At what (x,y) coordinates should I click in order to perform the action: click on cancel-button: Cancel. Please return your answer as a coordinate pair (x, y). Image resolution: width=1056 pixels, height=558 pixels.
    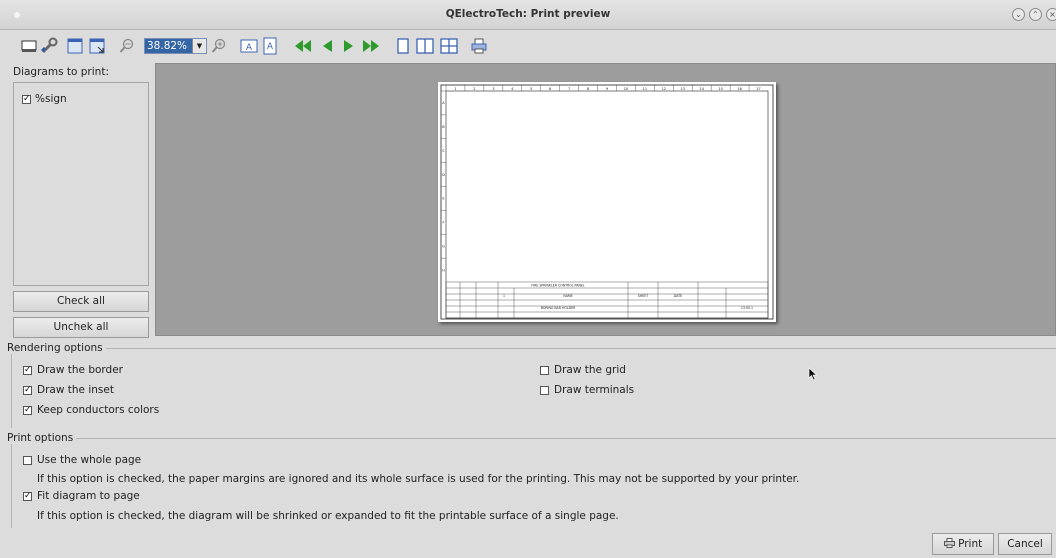
    Looking at the image, I should click on (1025, 544).